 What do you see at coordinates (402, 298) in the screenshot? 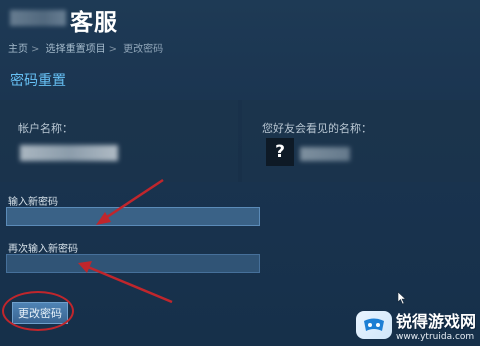
I see `mouse-cursor-icon` at bounding box center [402, 298].